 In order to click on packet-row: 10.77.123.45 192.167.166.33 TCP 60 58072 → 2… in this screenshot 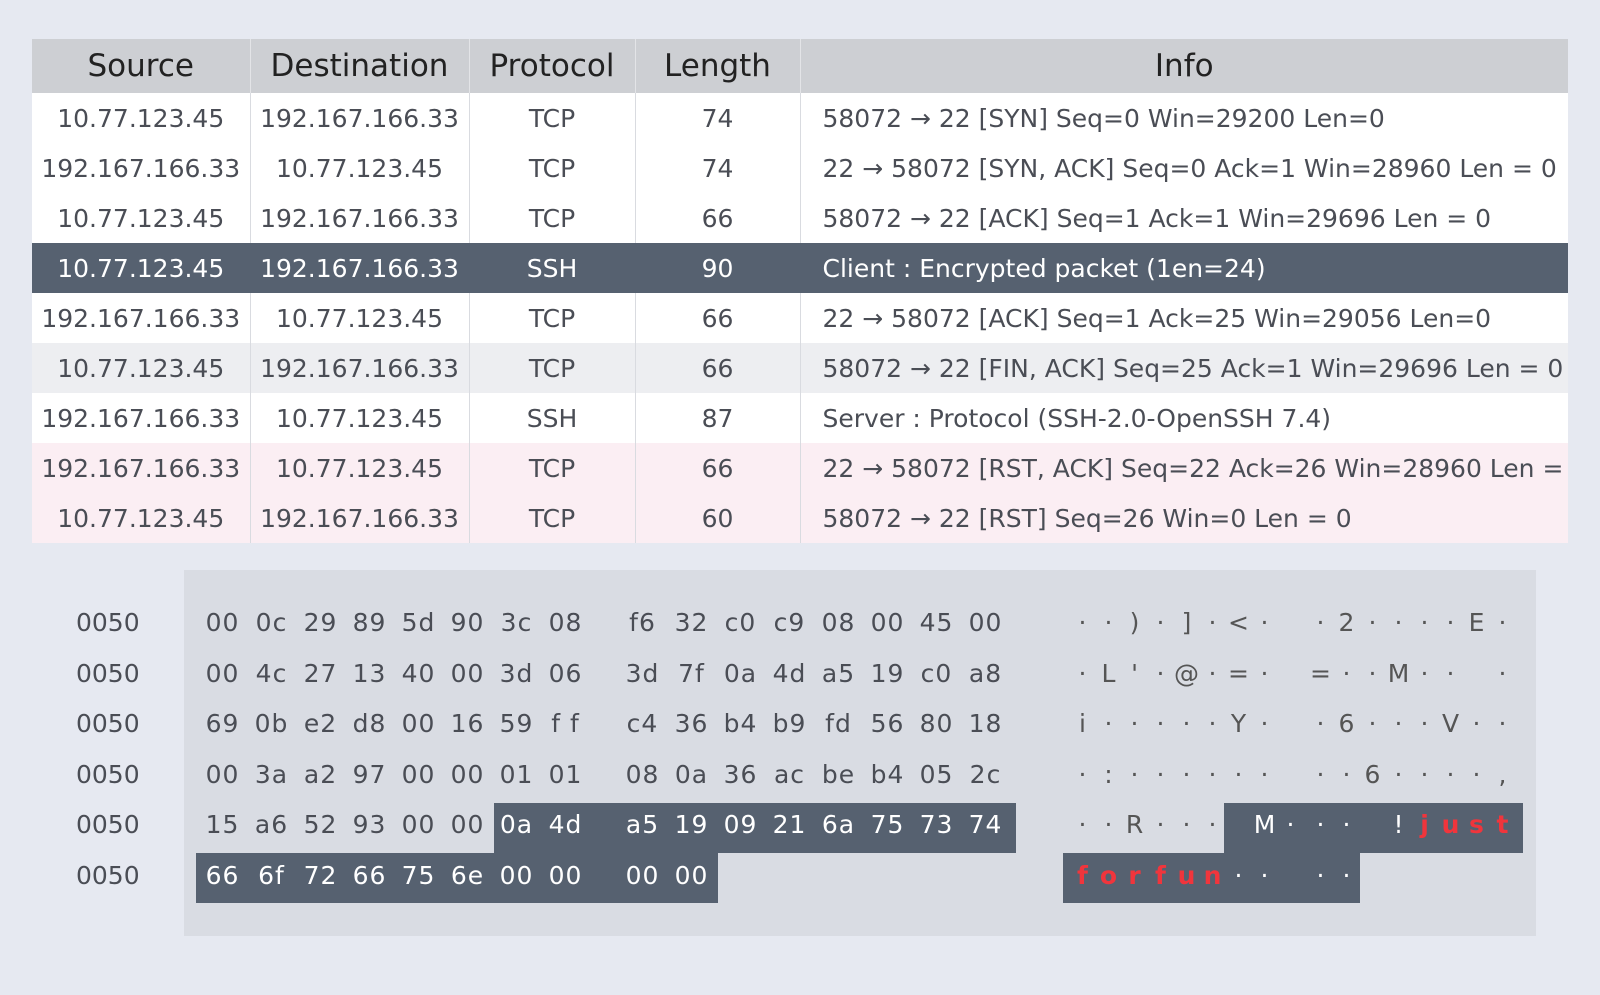, I will do `click(800, 518)`.